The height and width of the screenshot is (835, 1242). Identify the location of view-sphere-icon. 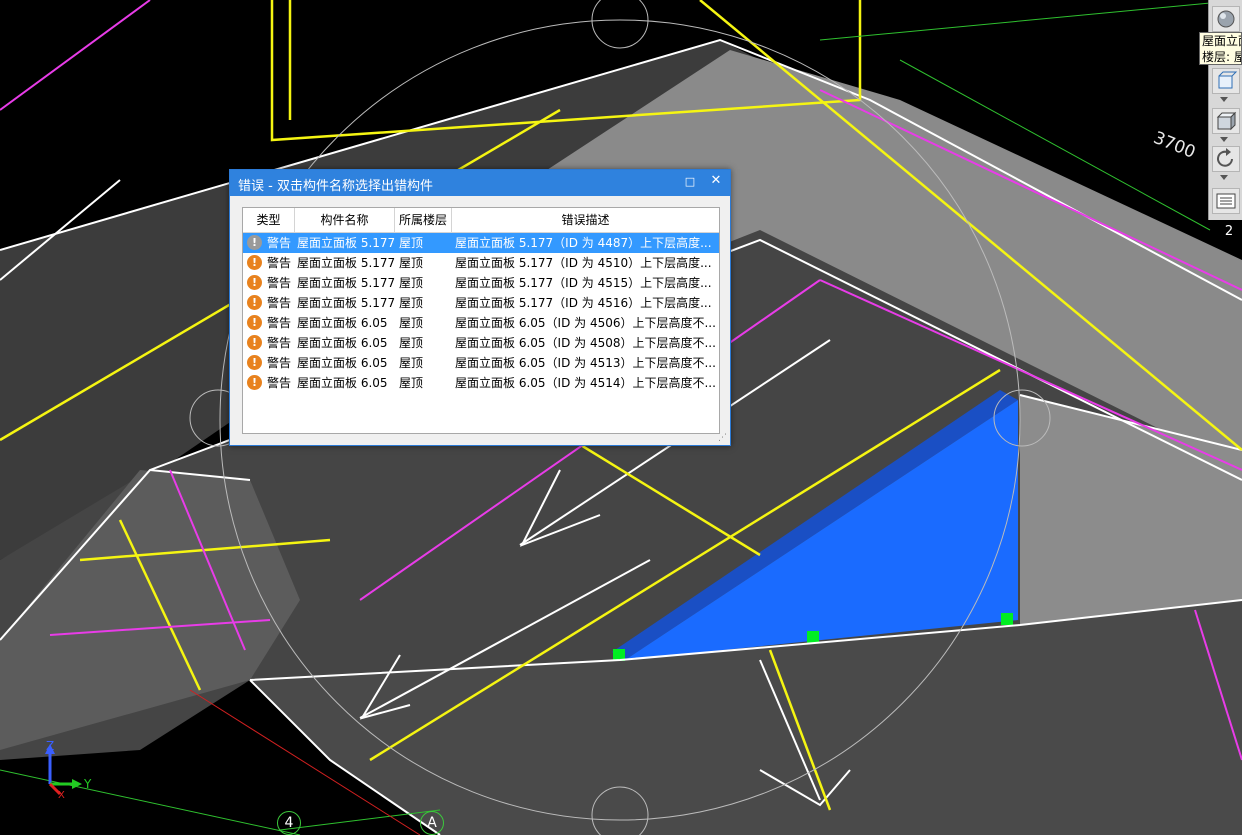
(1226, 19).